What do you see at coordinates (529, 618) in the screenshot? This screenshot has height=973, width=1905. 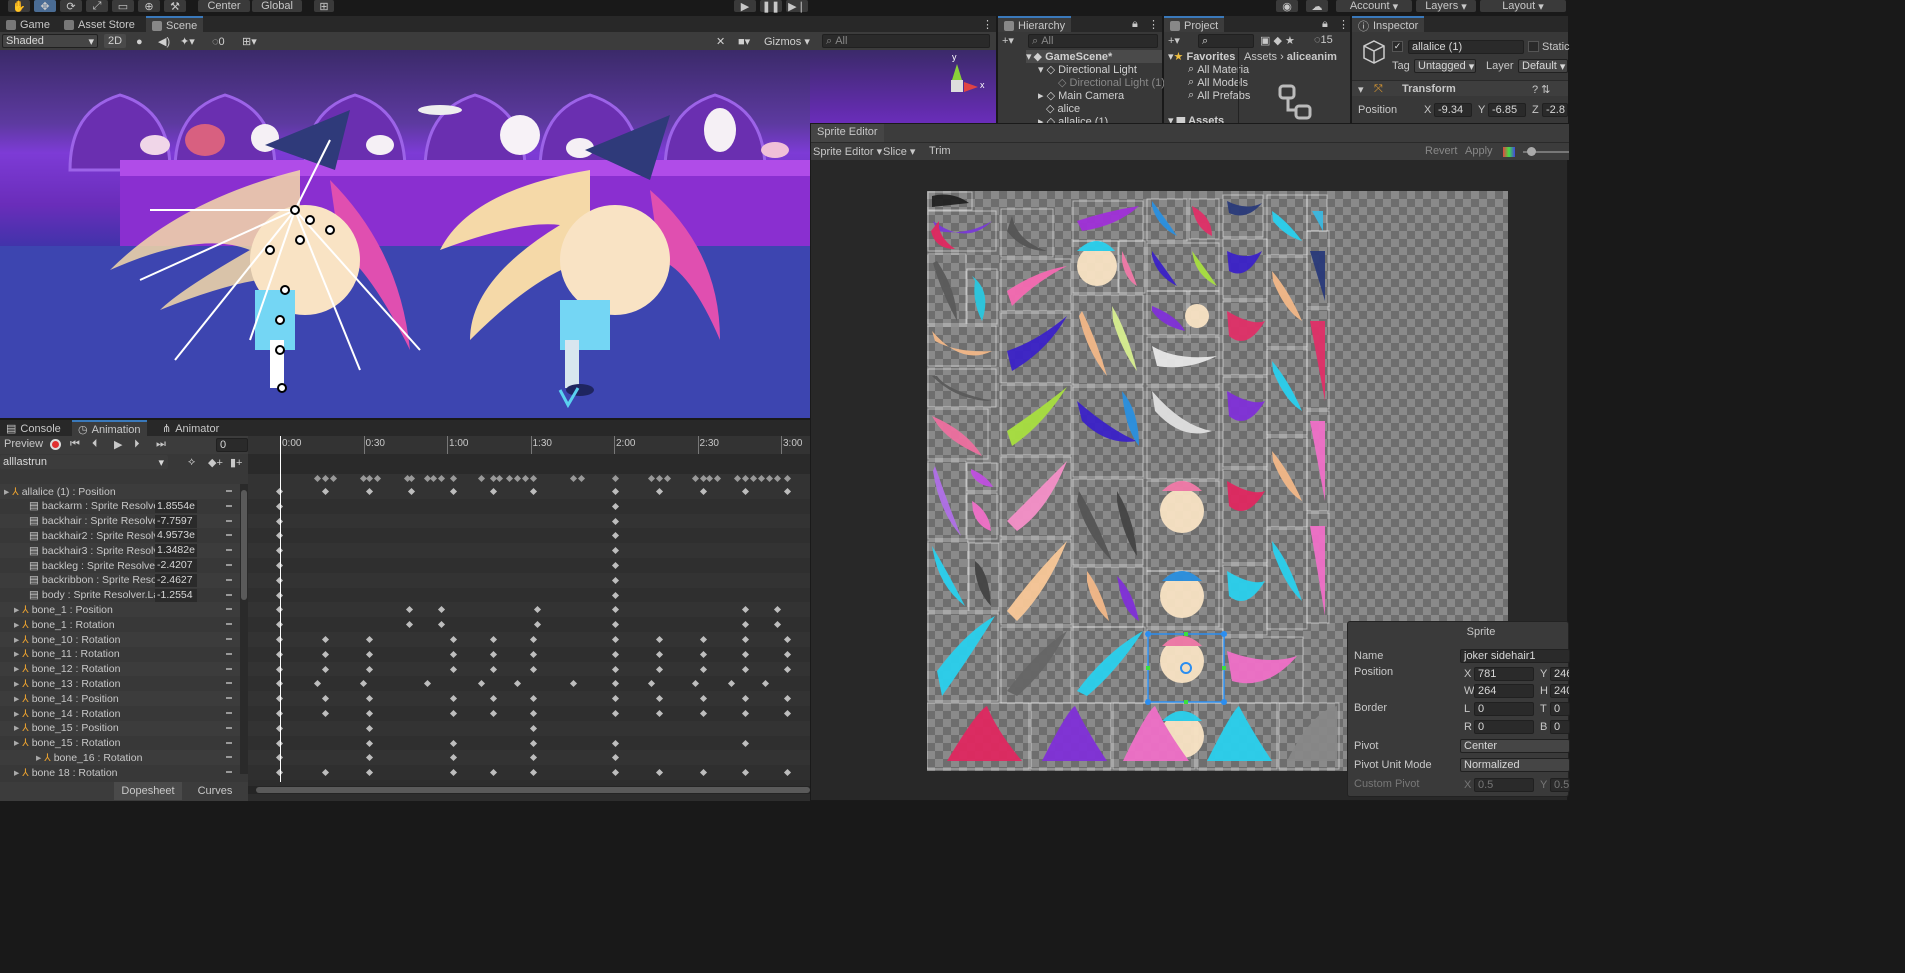 I see `dopesheet-timeline: 0:00 0:30 1:00 1:30 2:00 2:30 3:00` at bounding box center [529, 618].